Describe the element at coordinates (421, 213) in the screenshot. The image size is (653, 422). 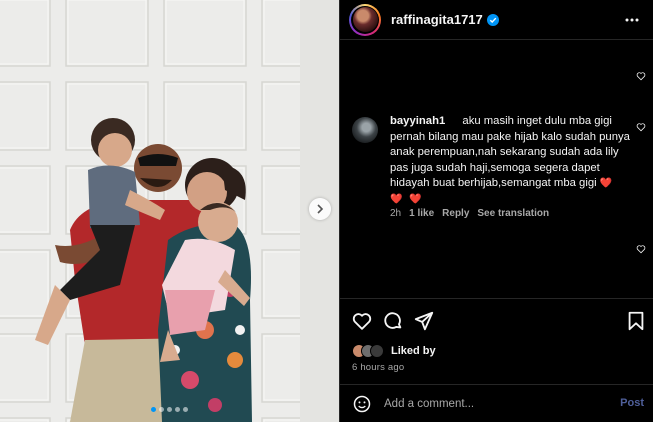
I see `comment-likes: 1 like` at that location.